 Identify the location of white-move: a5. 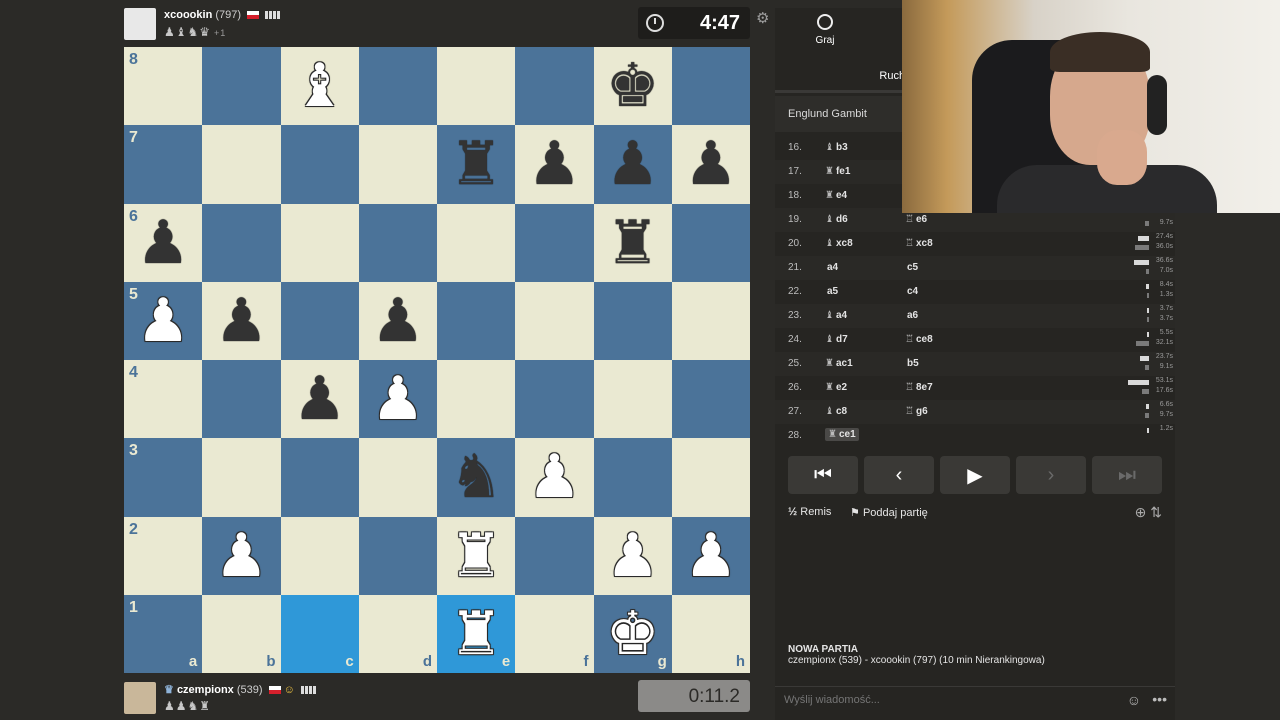
(831, 291).